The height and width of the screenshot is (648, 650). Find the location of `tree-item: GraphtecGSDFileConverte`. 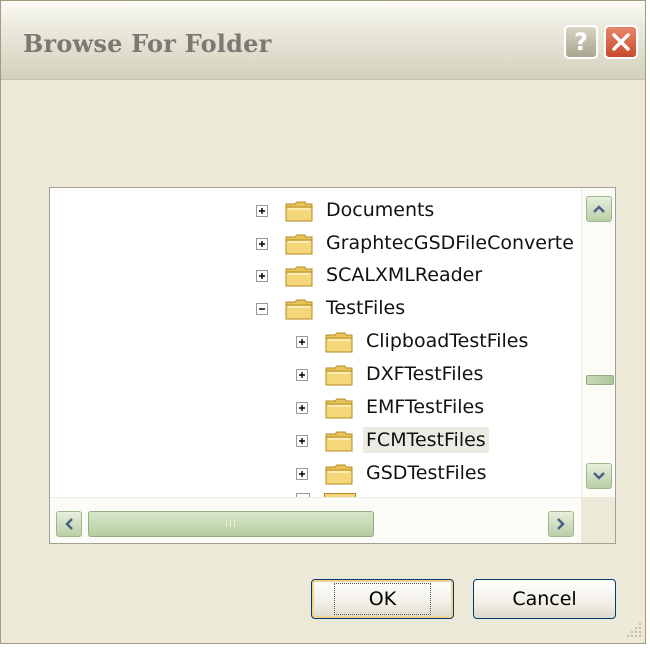

tree-item: GraphtecGSDFileConverte is located at coordinates (315, 244).